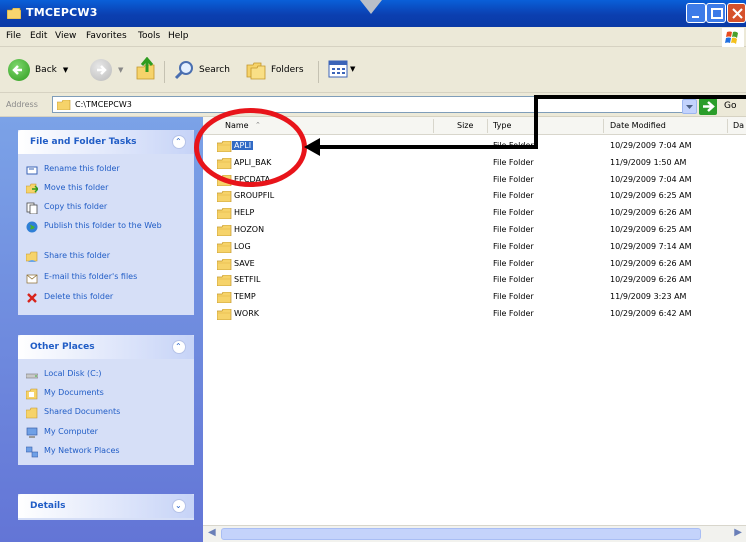 This screenshot has height=542, width=746. Describe the element at coordinates (474, 197) in the screenshot. I see `file-row: GROUPFIL File Folder 10/29/2009 6:25 AM` at that location.